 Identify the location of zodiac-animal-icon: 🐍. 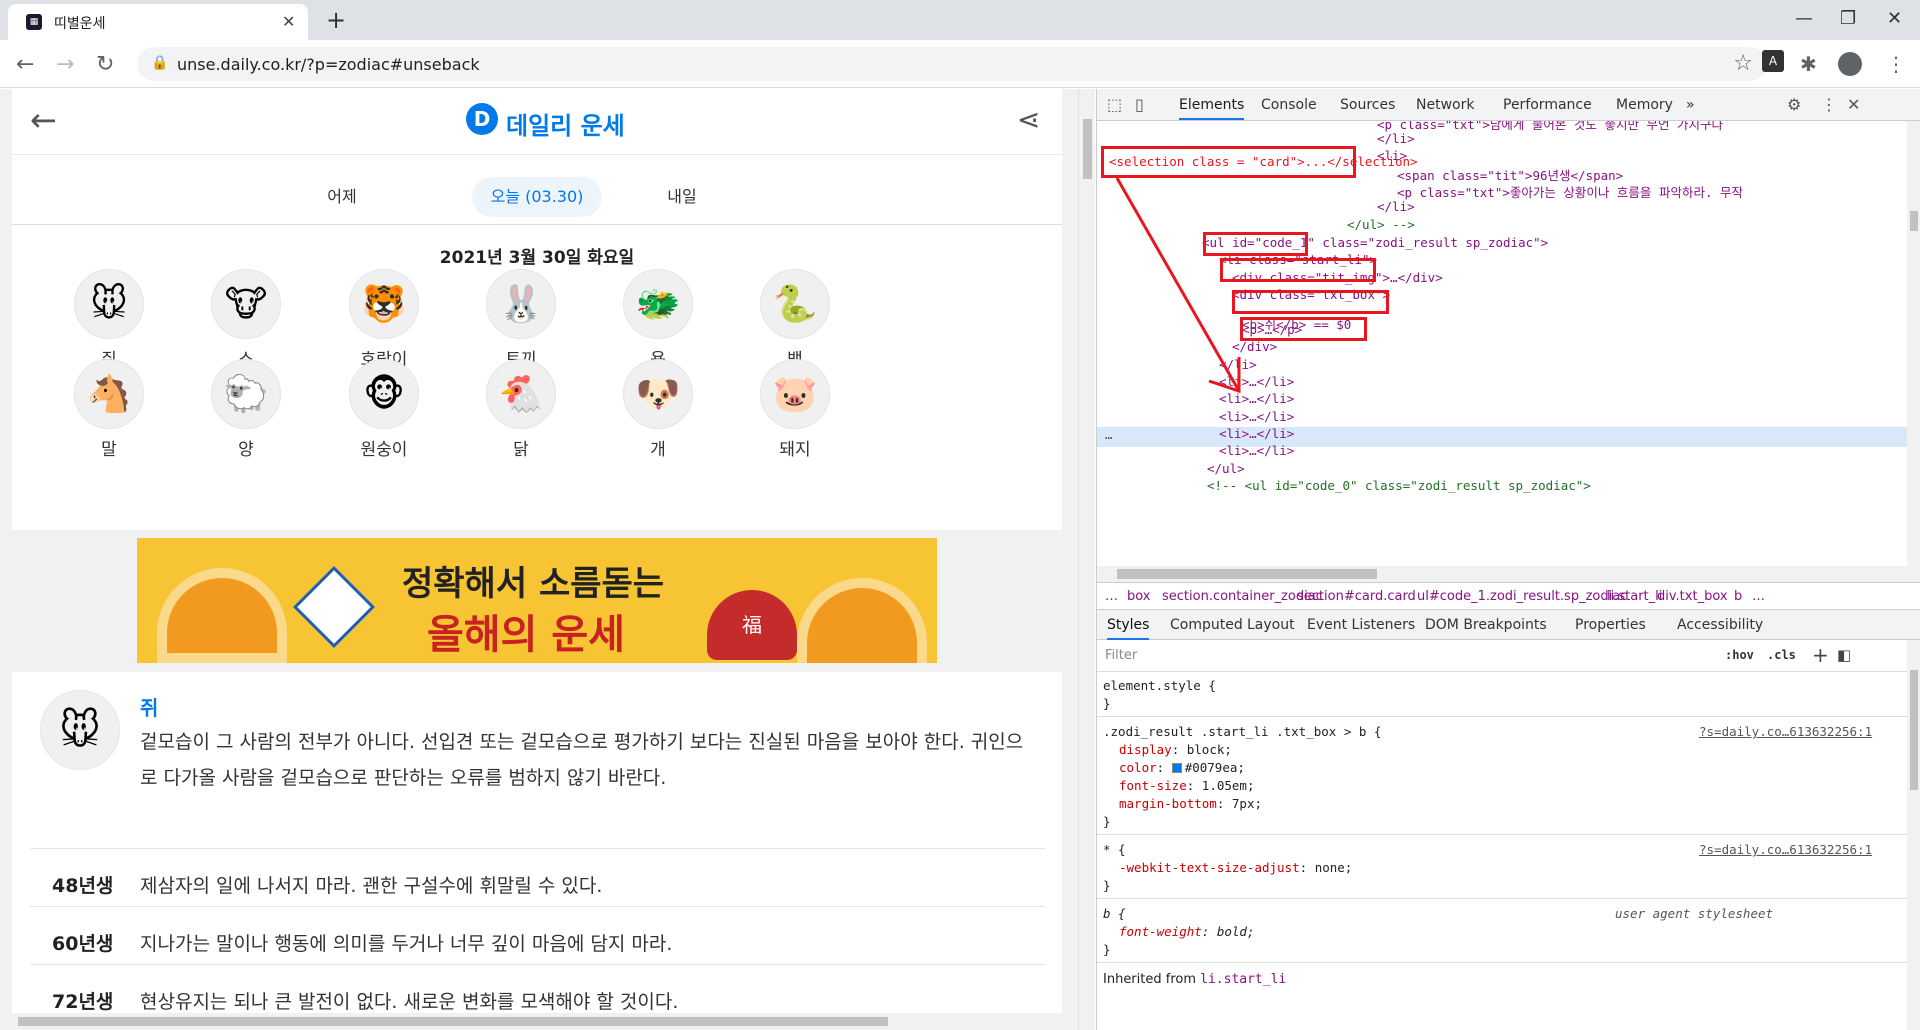
(795, 304).